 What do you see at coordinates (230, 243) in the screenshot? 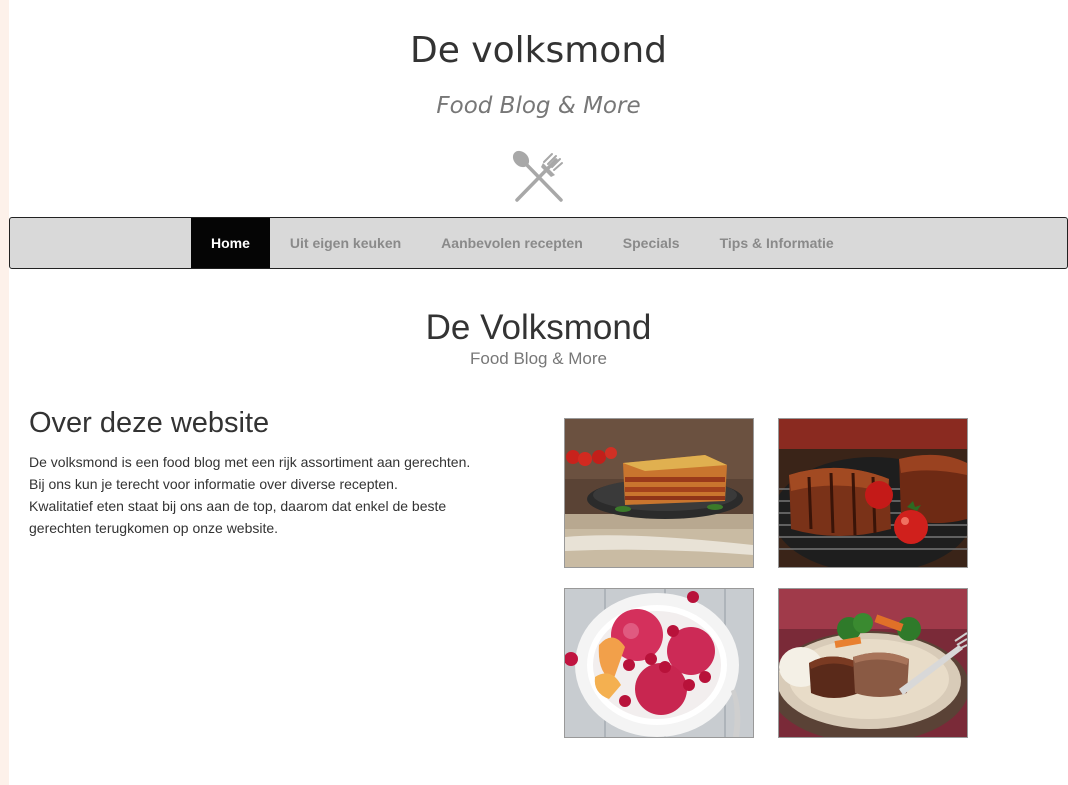
I see `nav-item-home: Home` at bounding box center [230, 243].